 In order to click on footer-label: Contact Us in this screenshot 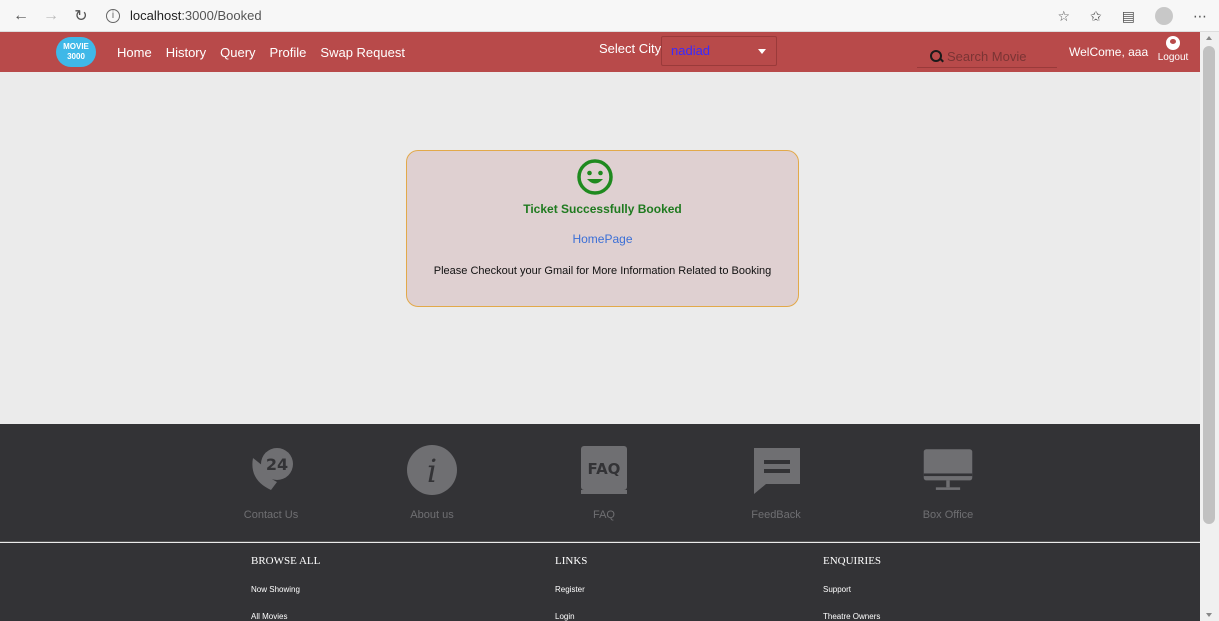, I will do `click(271, 515)`.